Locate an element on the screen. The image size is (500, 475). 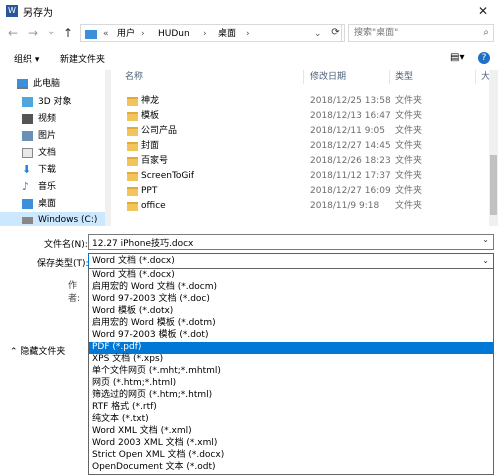
breadcrumb-item-hudun: HUDun is located at coordinates (174, 34).